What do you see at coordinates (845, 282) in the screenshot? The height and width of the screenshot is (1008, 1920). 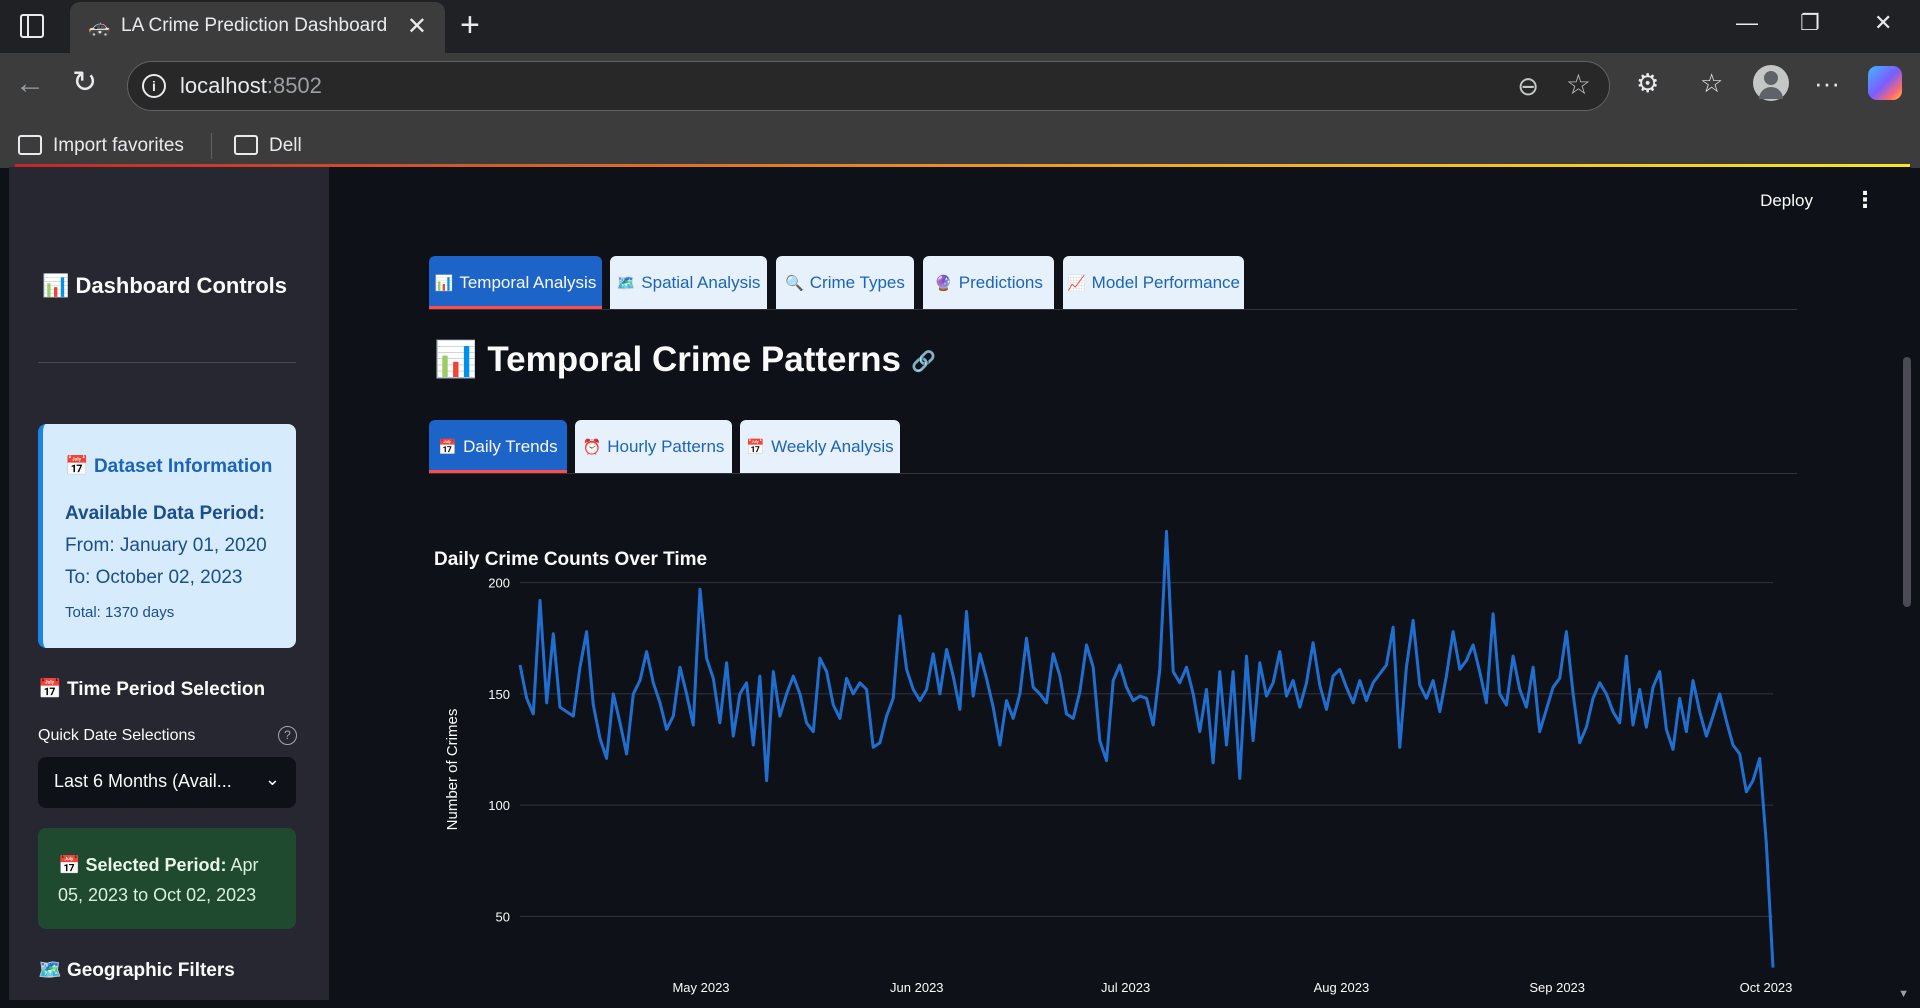 I see `tab-crime-types: 🔍 Crime Types` at bounding box center [845, 282].